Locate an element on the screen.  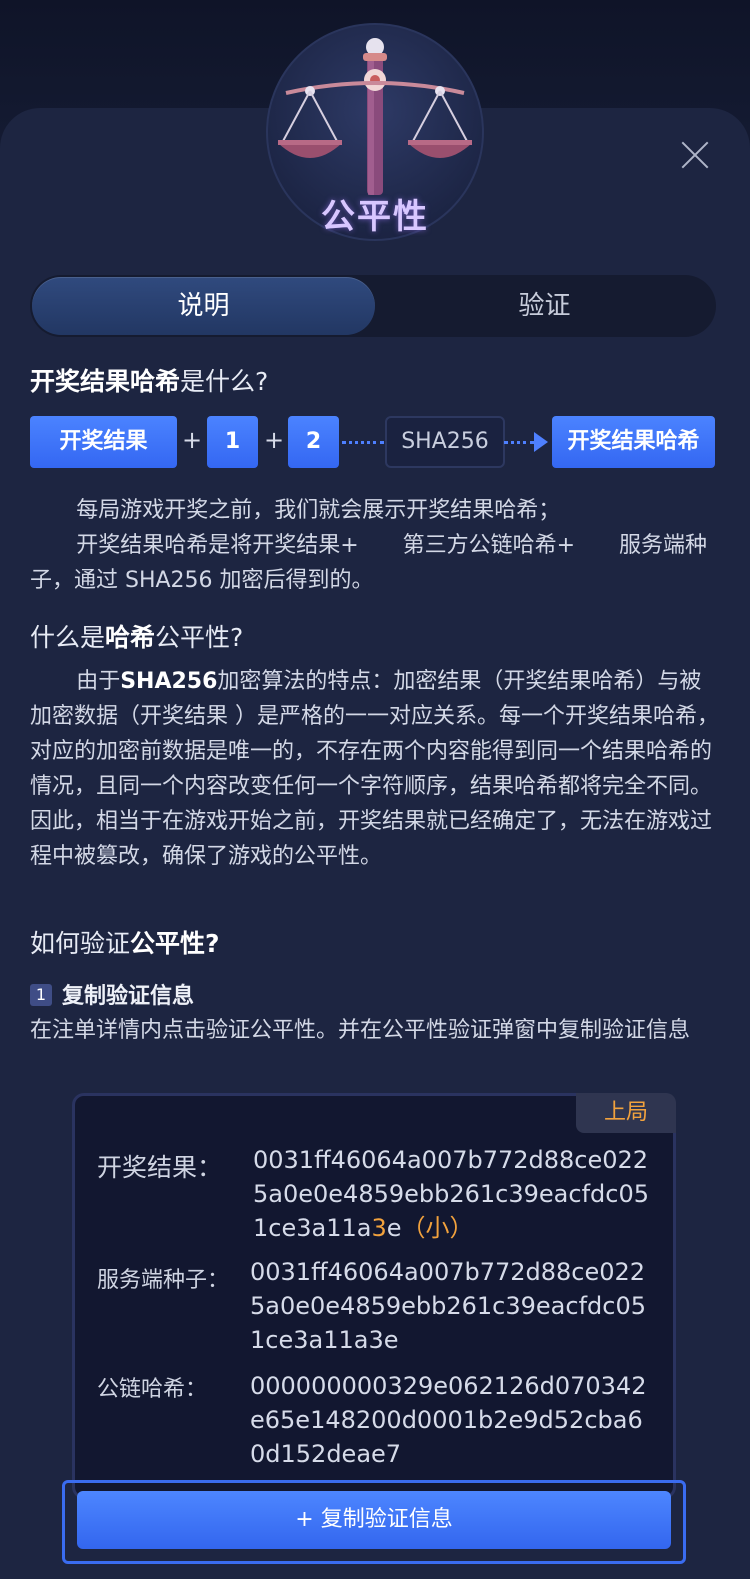
formula-seed-box: 2 is located at coordinates (313, 442).